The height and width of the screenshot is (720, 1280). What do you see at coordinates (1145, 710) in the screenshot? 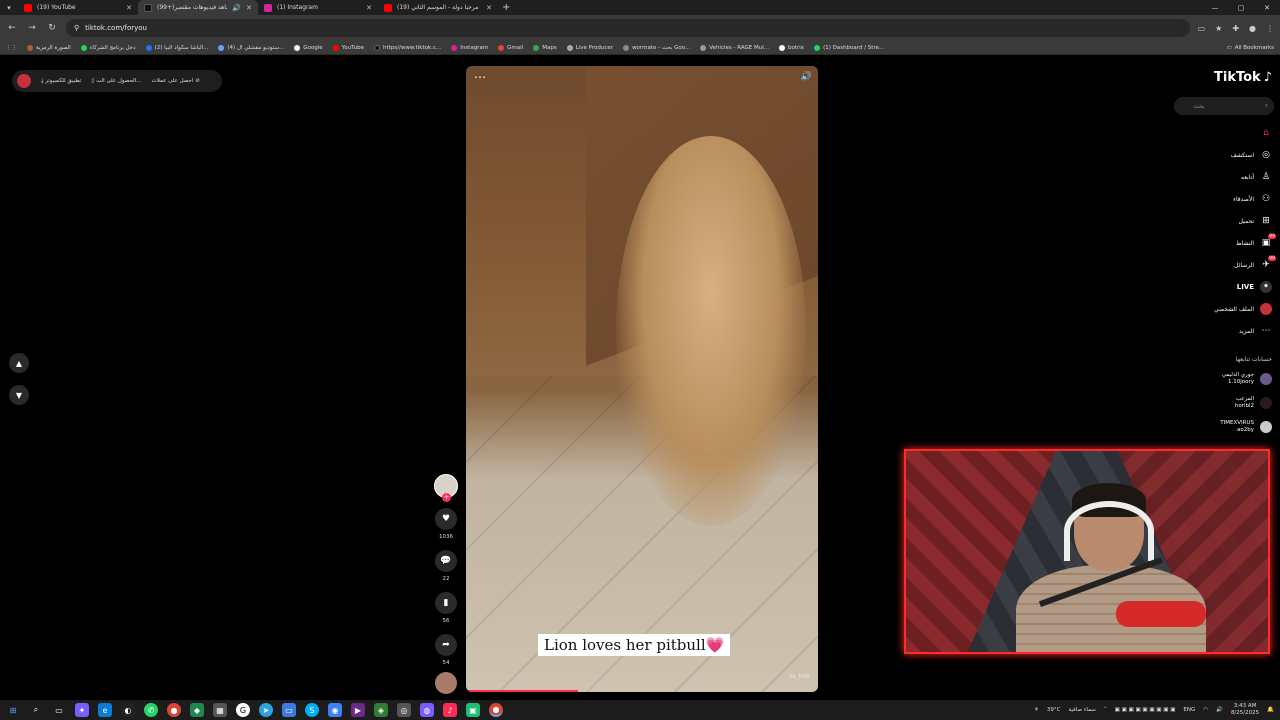
I see `tray-icons: ▣ ▣ ▣ ▣ ▣ ▣ ▣ ▣ ▣` at bounding box center [1145, 710].